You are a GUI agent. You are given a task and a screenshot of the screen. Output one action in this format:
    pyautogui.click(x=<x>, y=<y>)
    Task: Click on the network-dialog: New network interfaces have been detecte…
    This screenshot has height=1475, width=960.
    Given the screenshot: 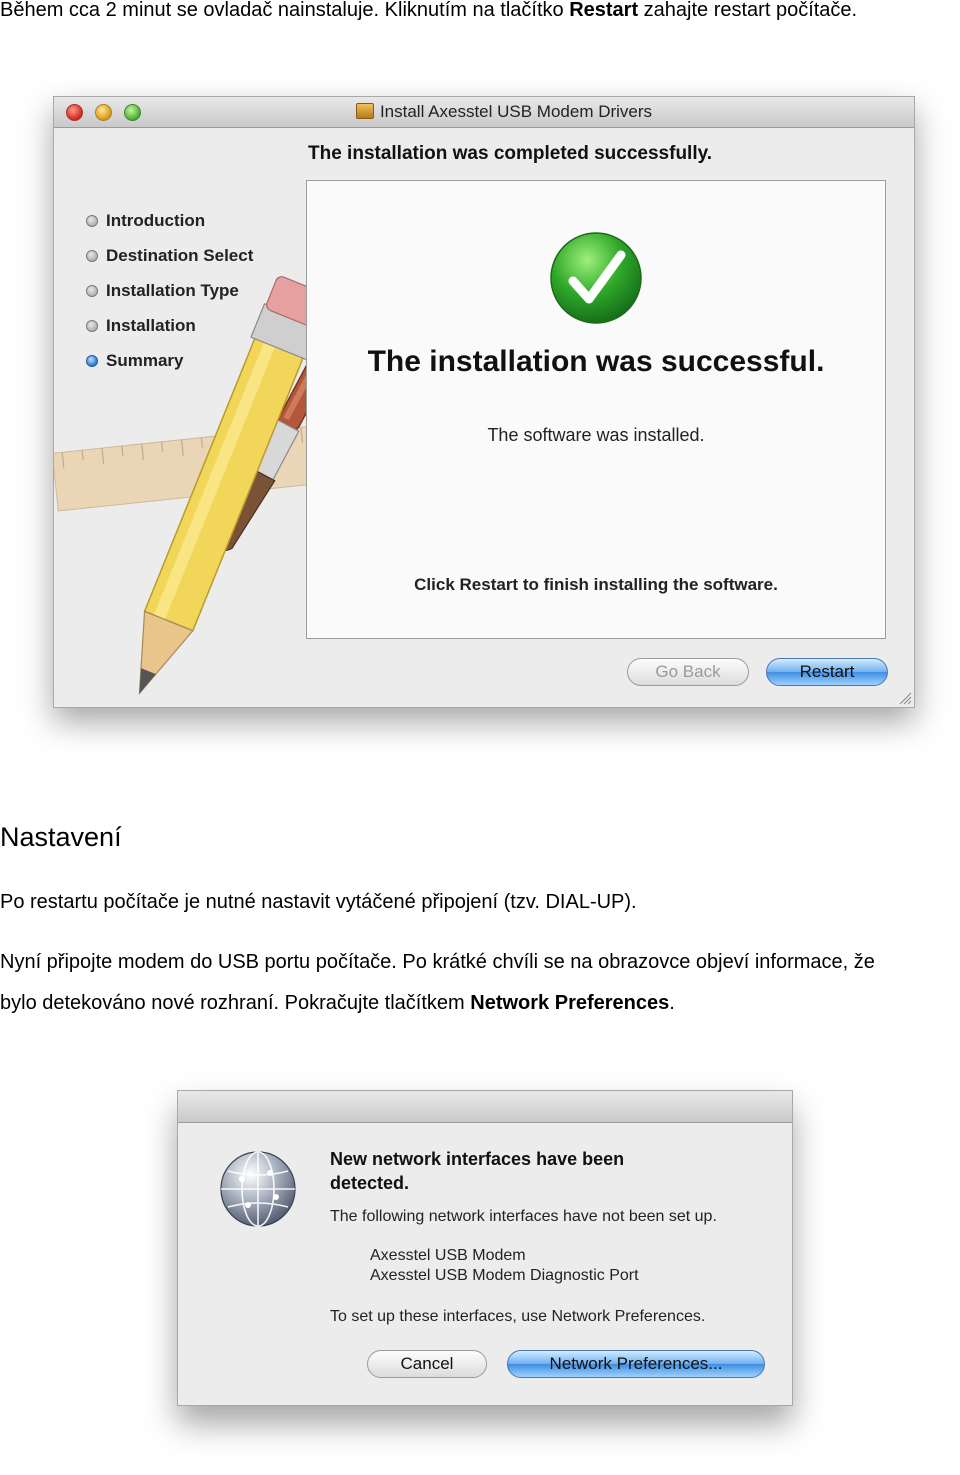 What is the action you would take?
    pyautogui.click(x=485, y=1248)
    